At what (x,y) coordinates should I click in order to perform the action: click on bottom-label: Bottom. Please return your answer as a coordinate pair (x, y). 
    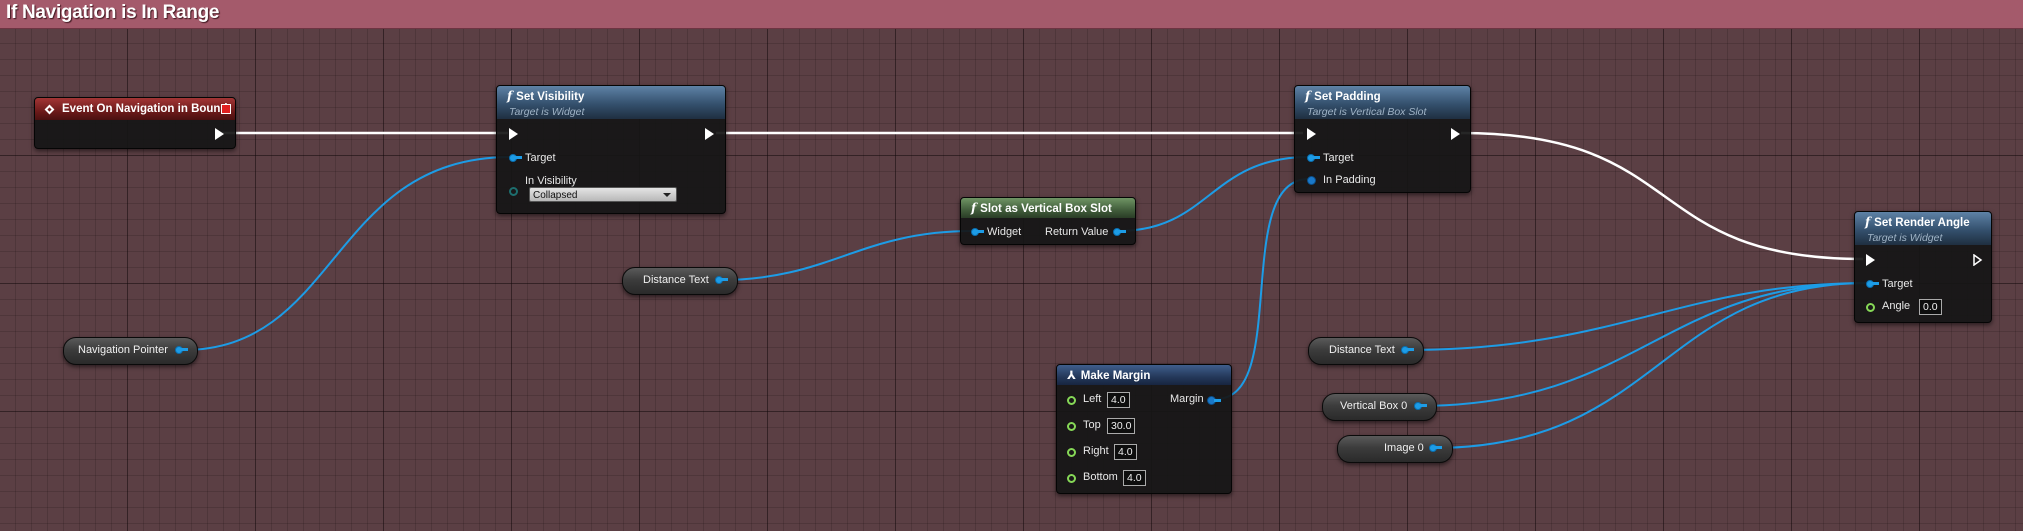
    Looking at the image, I should click on (1100, 477).